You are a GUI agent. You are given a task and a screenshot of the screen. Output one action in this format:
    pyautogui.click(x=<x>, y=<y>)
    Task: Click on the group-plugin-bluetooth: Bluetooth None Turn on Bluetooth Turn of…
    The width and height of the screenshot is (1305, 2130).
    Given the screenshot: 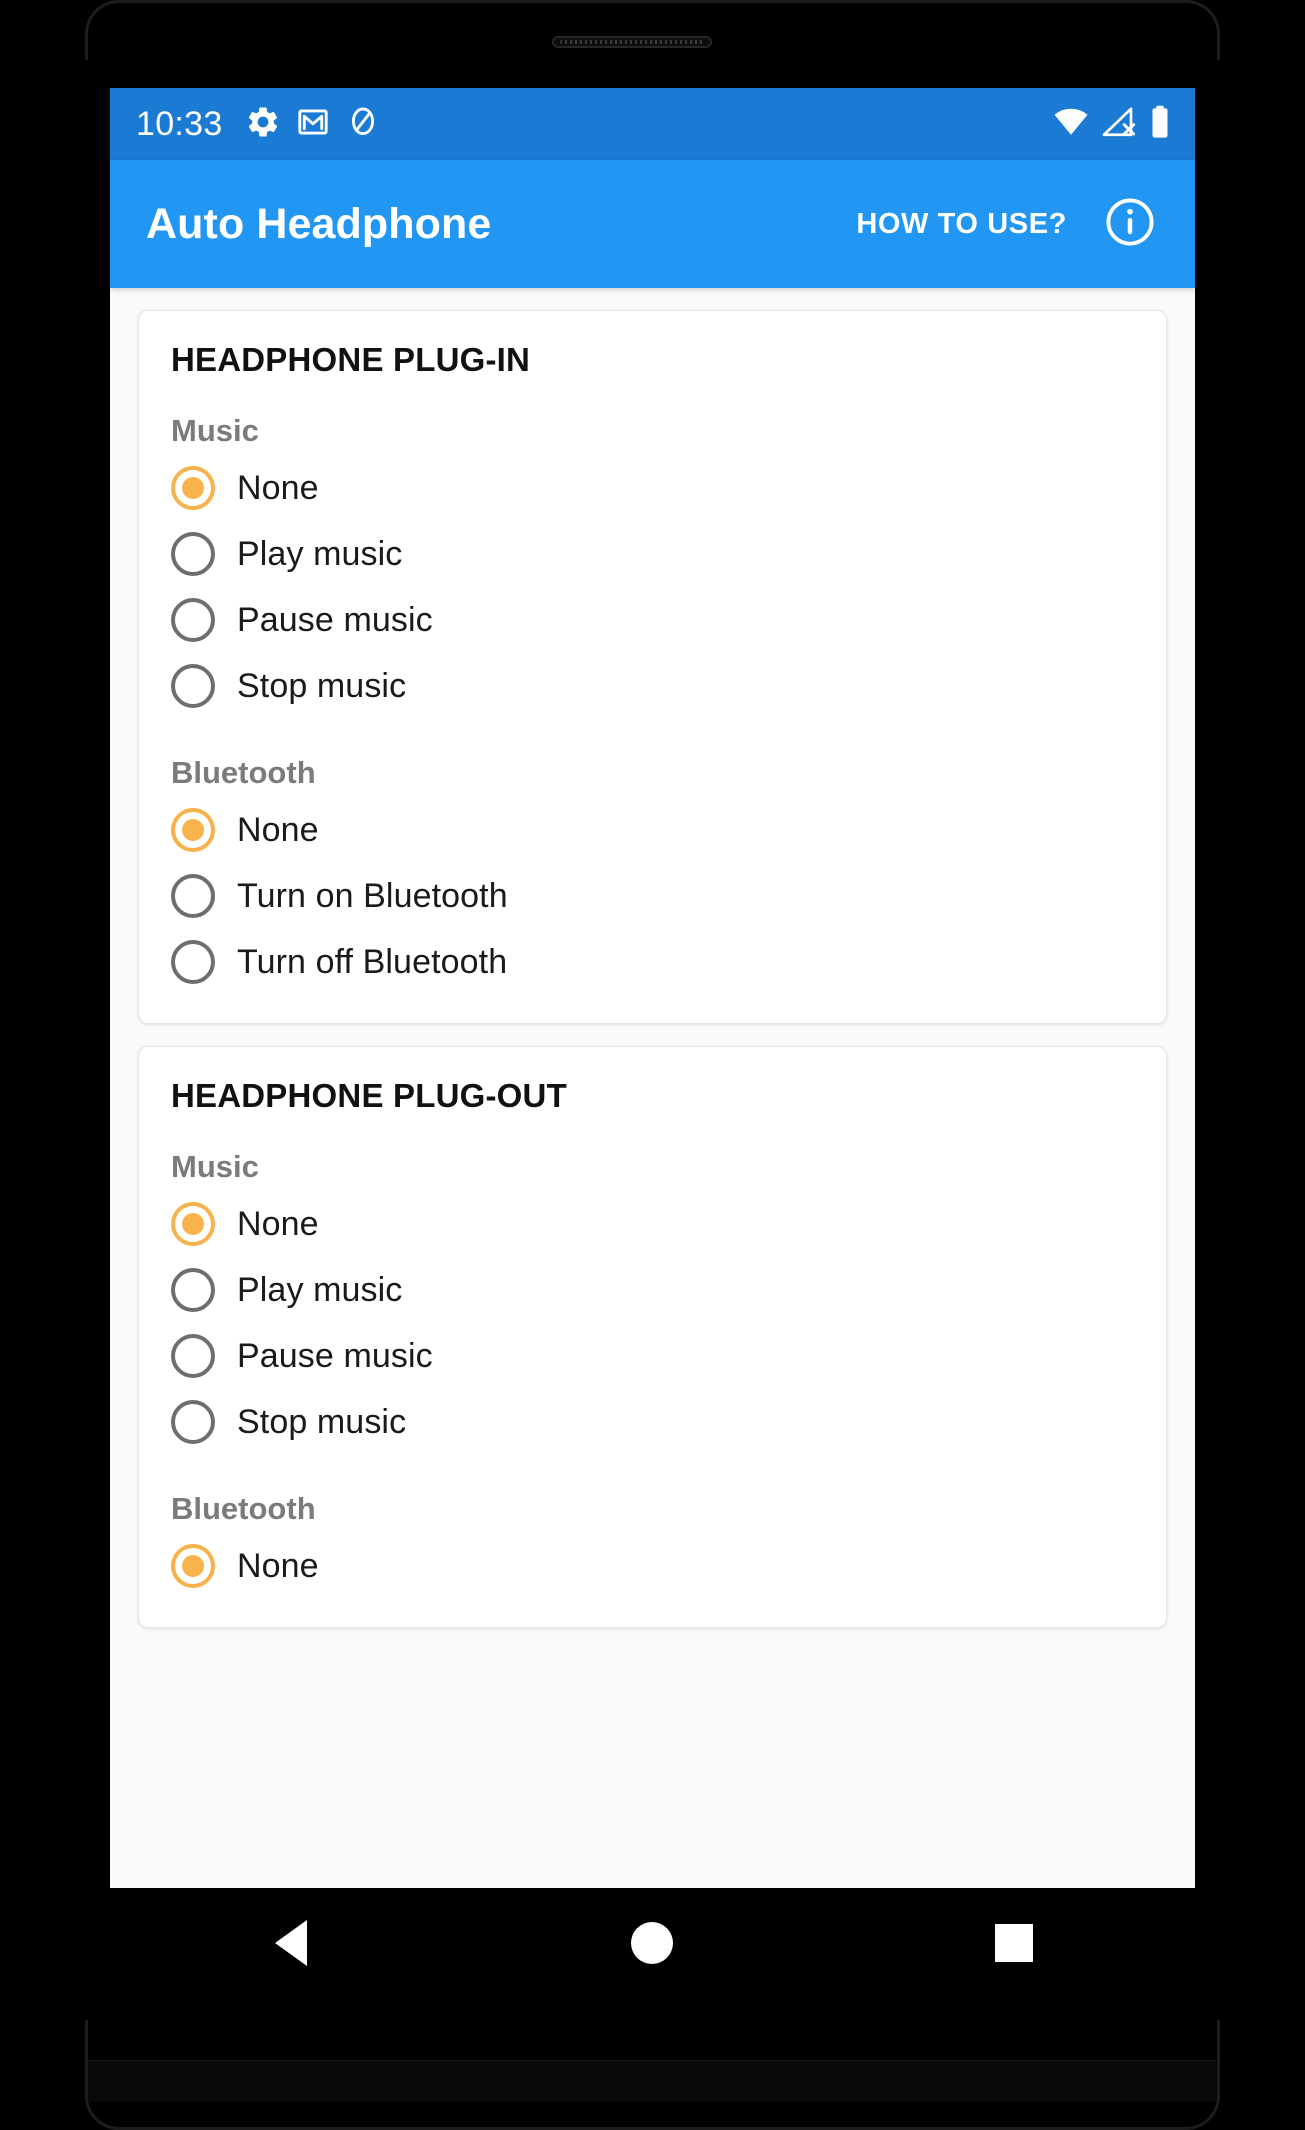 What is the action you would take?
    pyautogui.click(x=652, y=875)
    